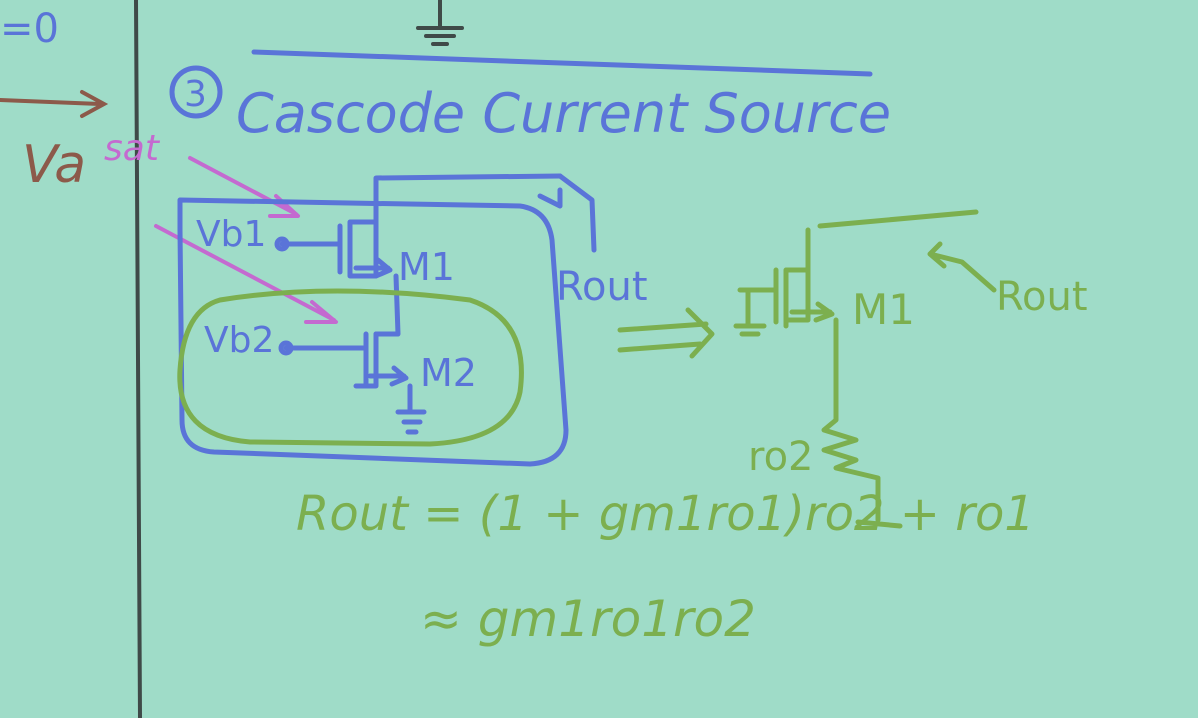 This screenshot has height=718, width=1198. What do you see at coordinates (239, 340) in the screenshot?
I see `vb2-label: Vb2` at bounding box center [239, 340].